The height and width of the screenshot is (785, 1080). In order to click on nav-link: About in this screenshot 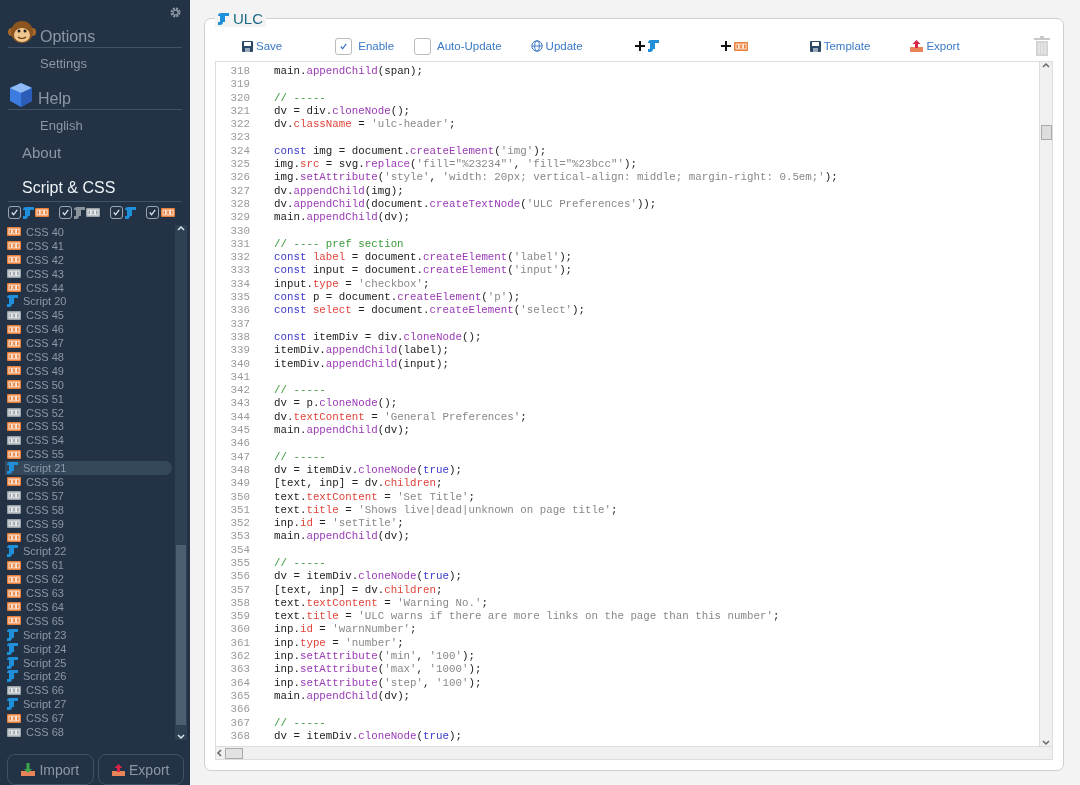, I will do `click(95, 151)`.